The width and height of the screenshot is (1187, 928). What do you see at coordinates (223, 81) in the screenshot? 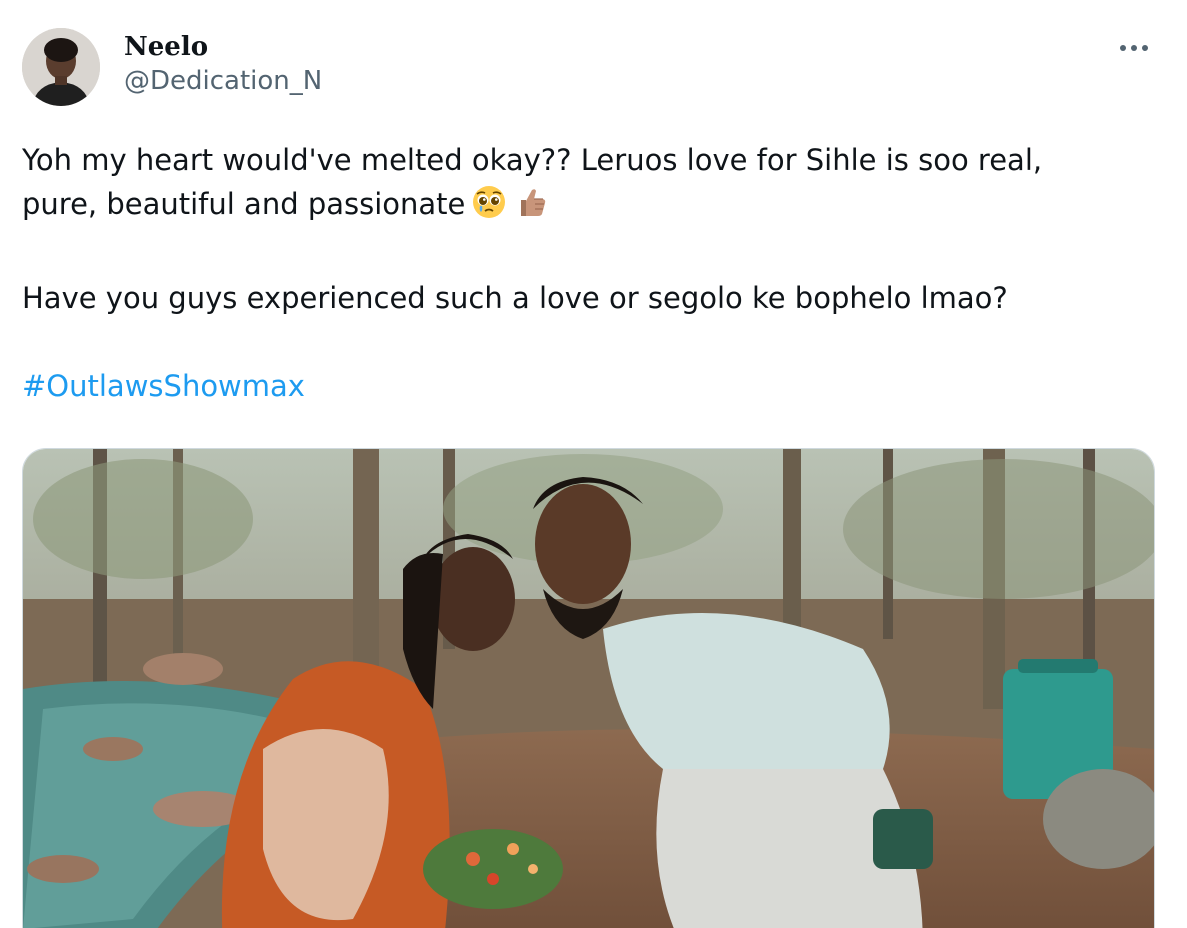
I see `author-handle: @Dedication_N` at bounding box center [223, 81].